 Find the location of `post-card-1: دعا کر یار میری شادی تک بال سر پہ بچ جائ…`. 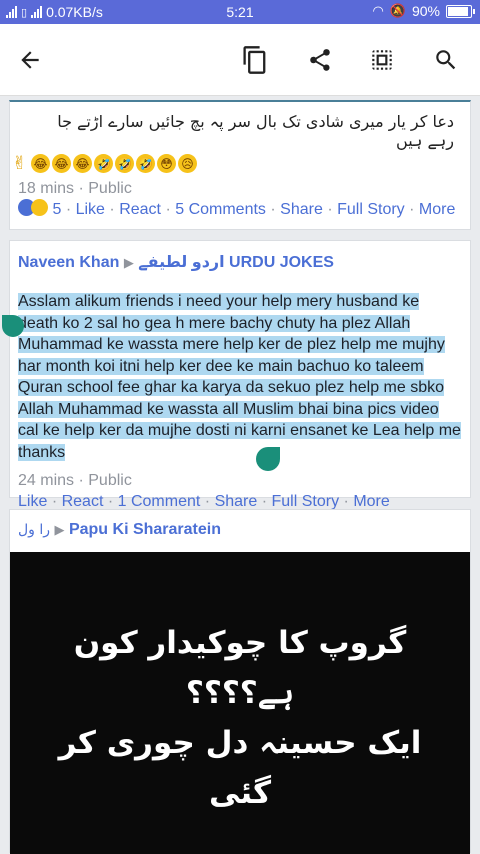

post-card-1: دعا کر یار میری شادی تک بال سر پہ بچ جائ… is located at coordinates (240, 165).